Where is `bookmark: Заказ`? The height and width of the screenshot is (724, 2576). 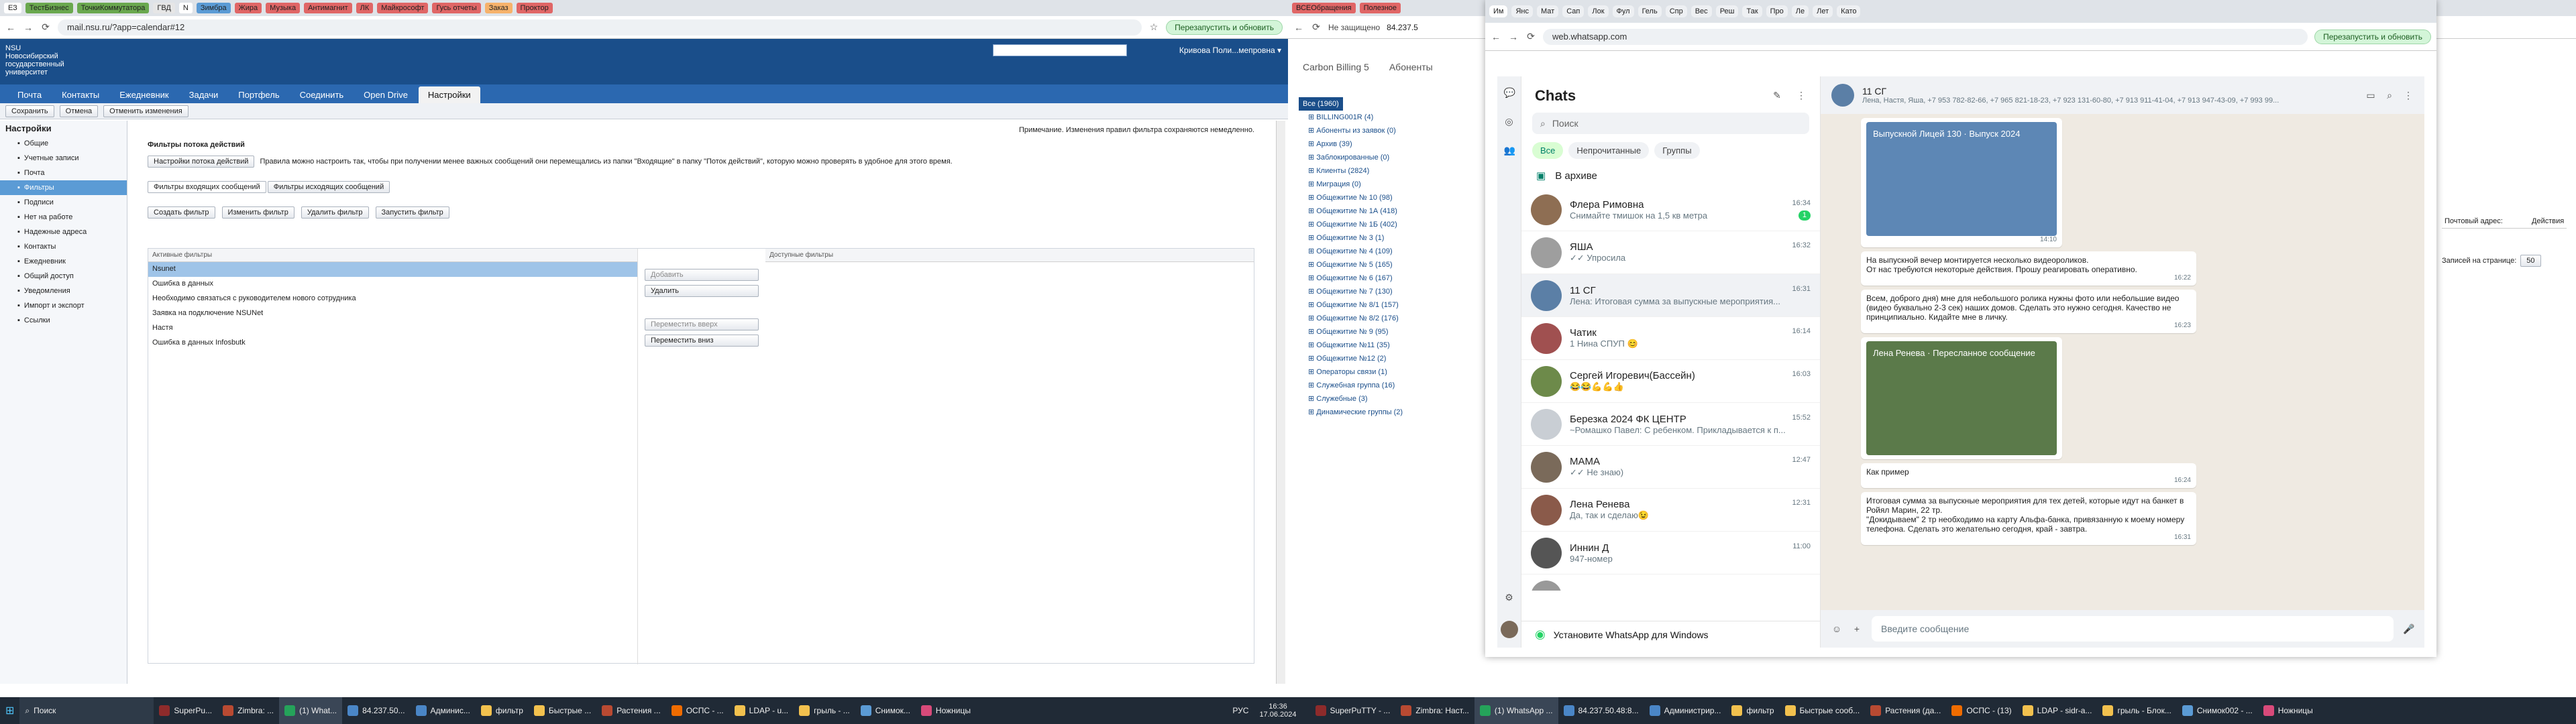 bookmark: Заказ is located at coordinates (498, 8).